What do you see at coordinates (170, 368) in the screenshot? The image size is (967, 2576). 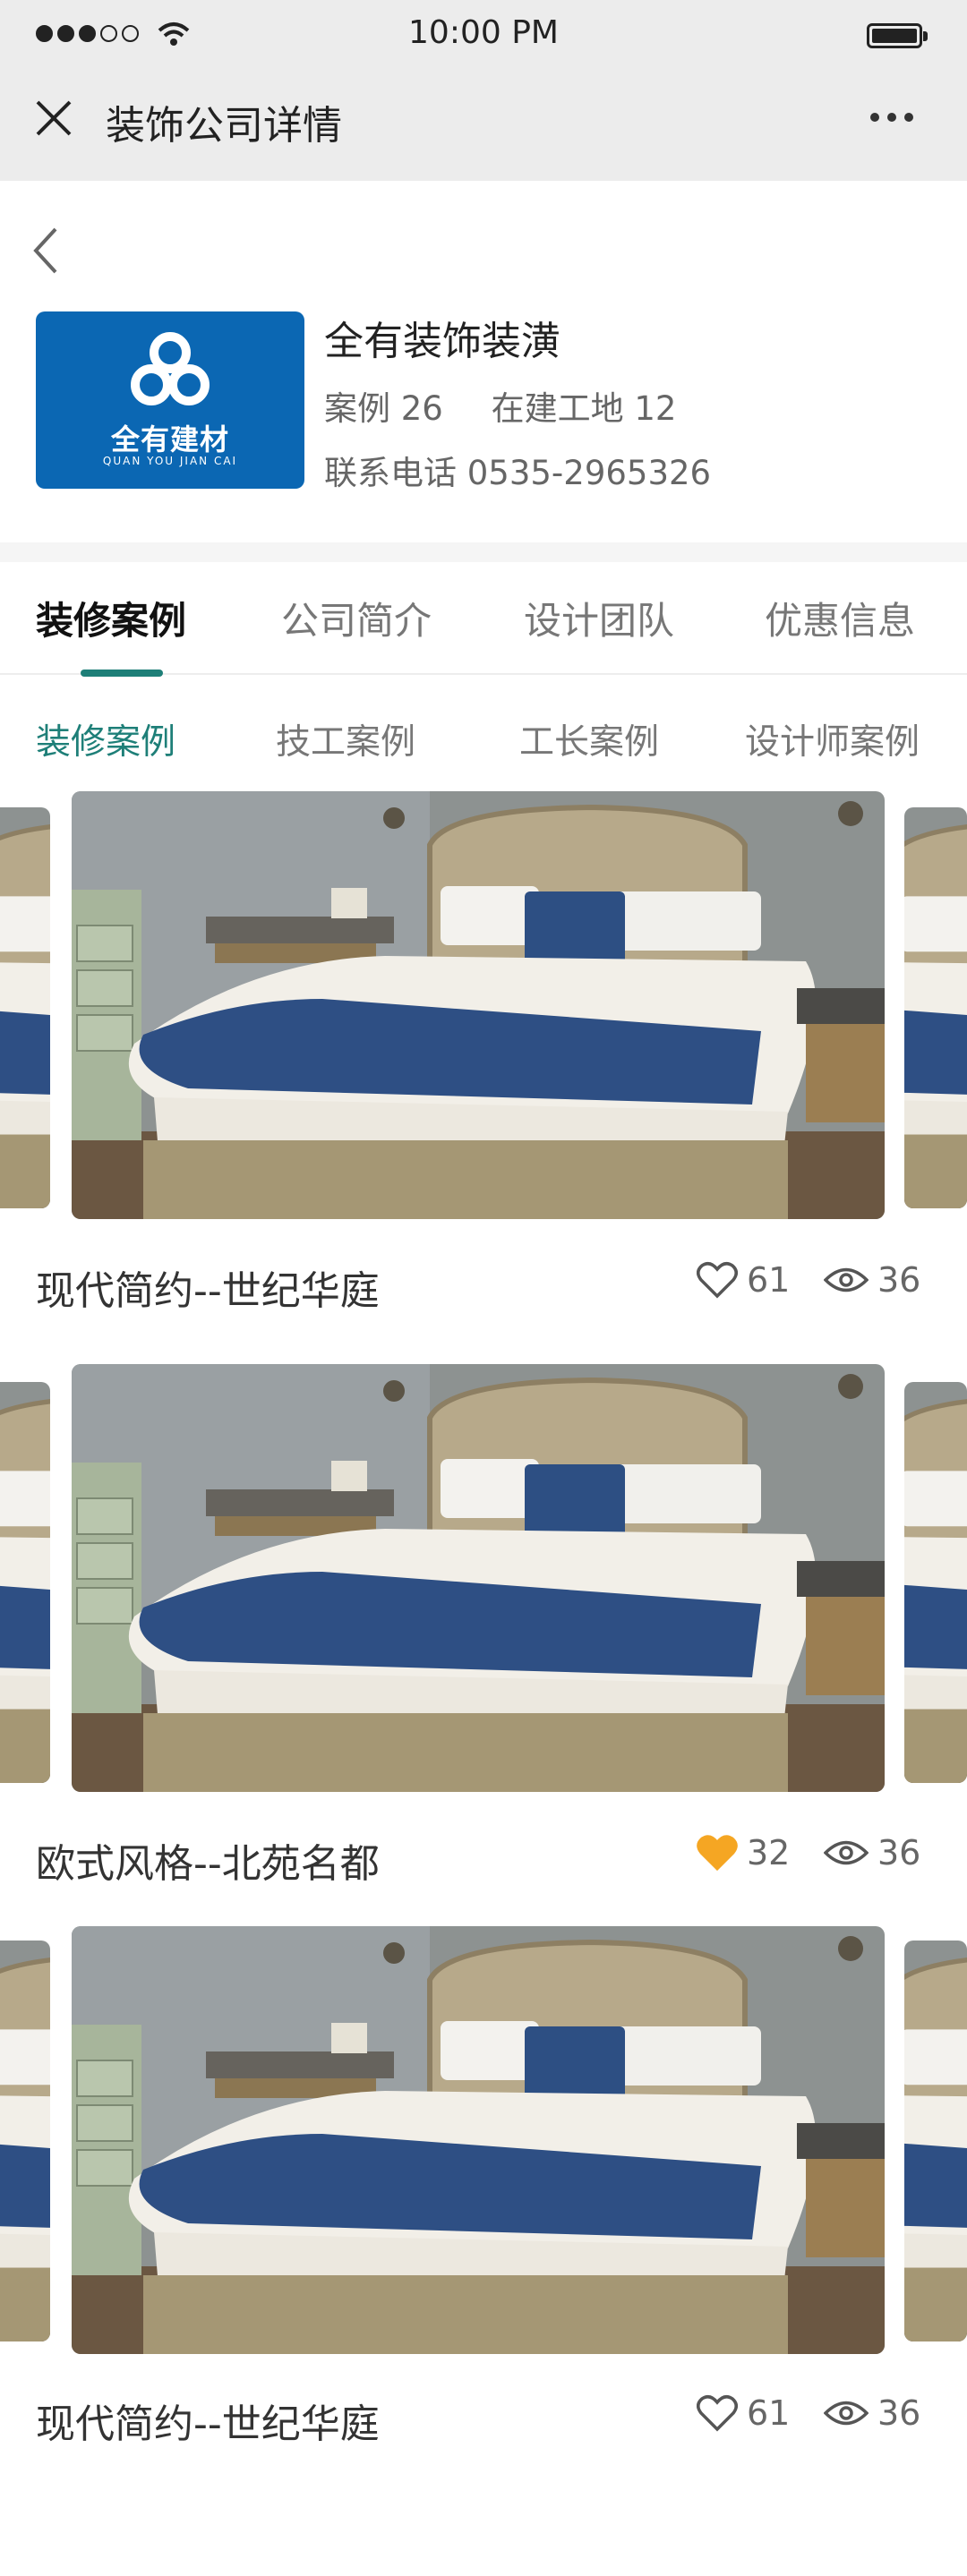 I see `logo-mark-icon` at bounding box center [170, 368].